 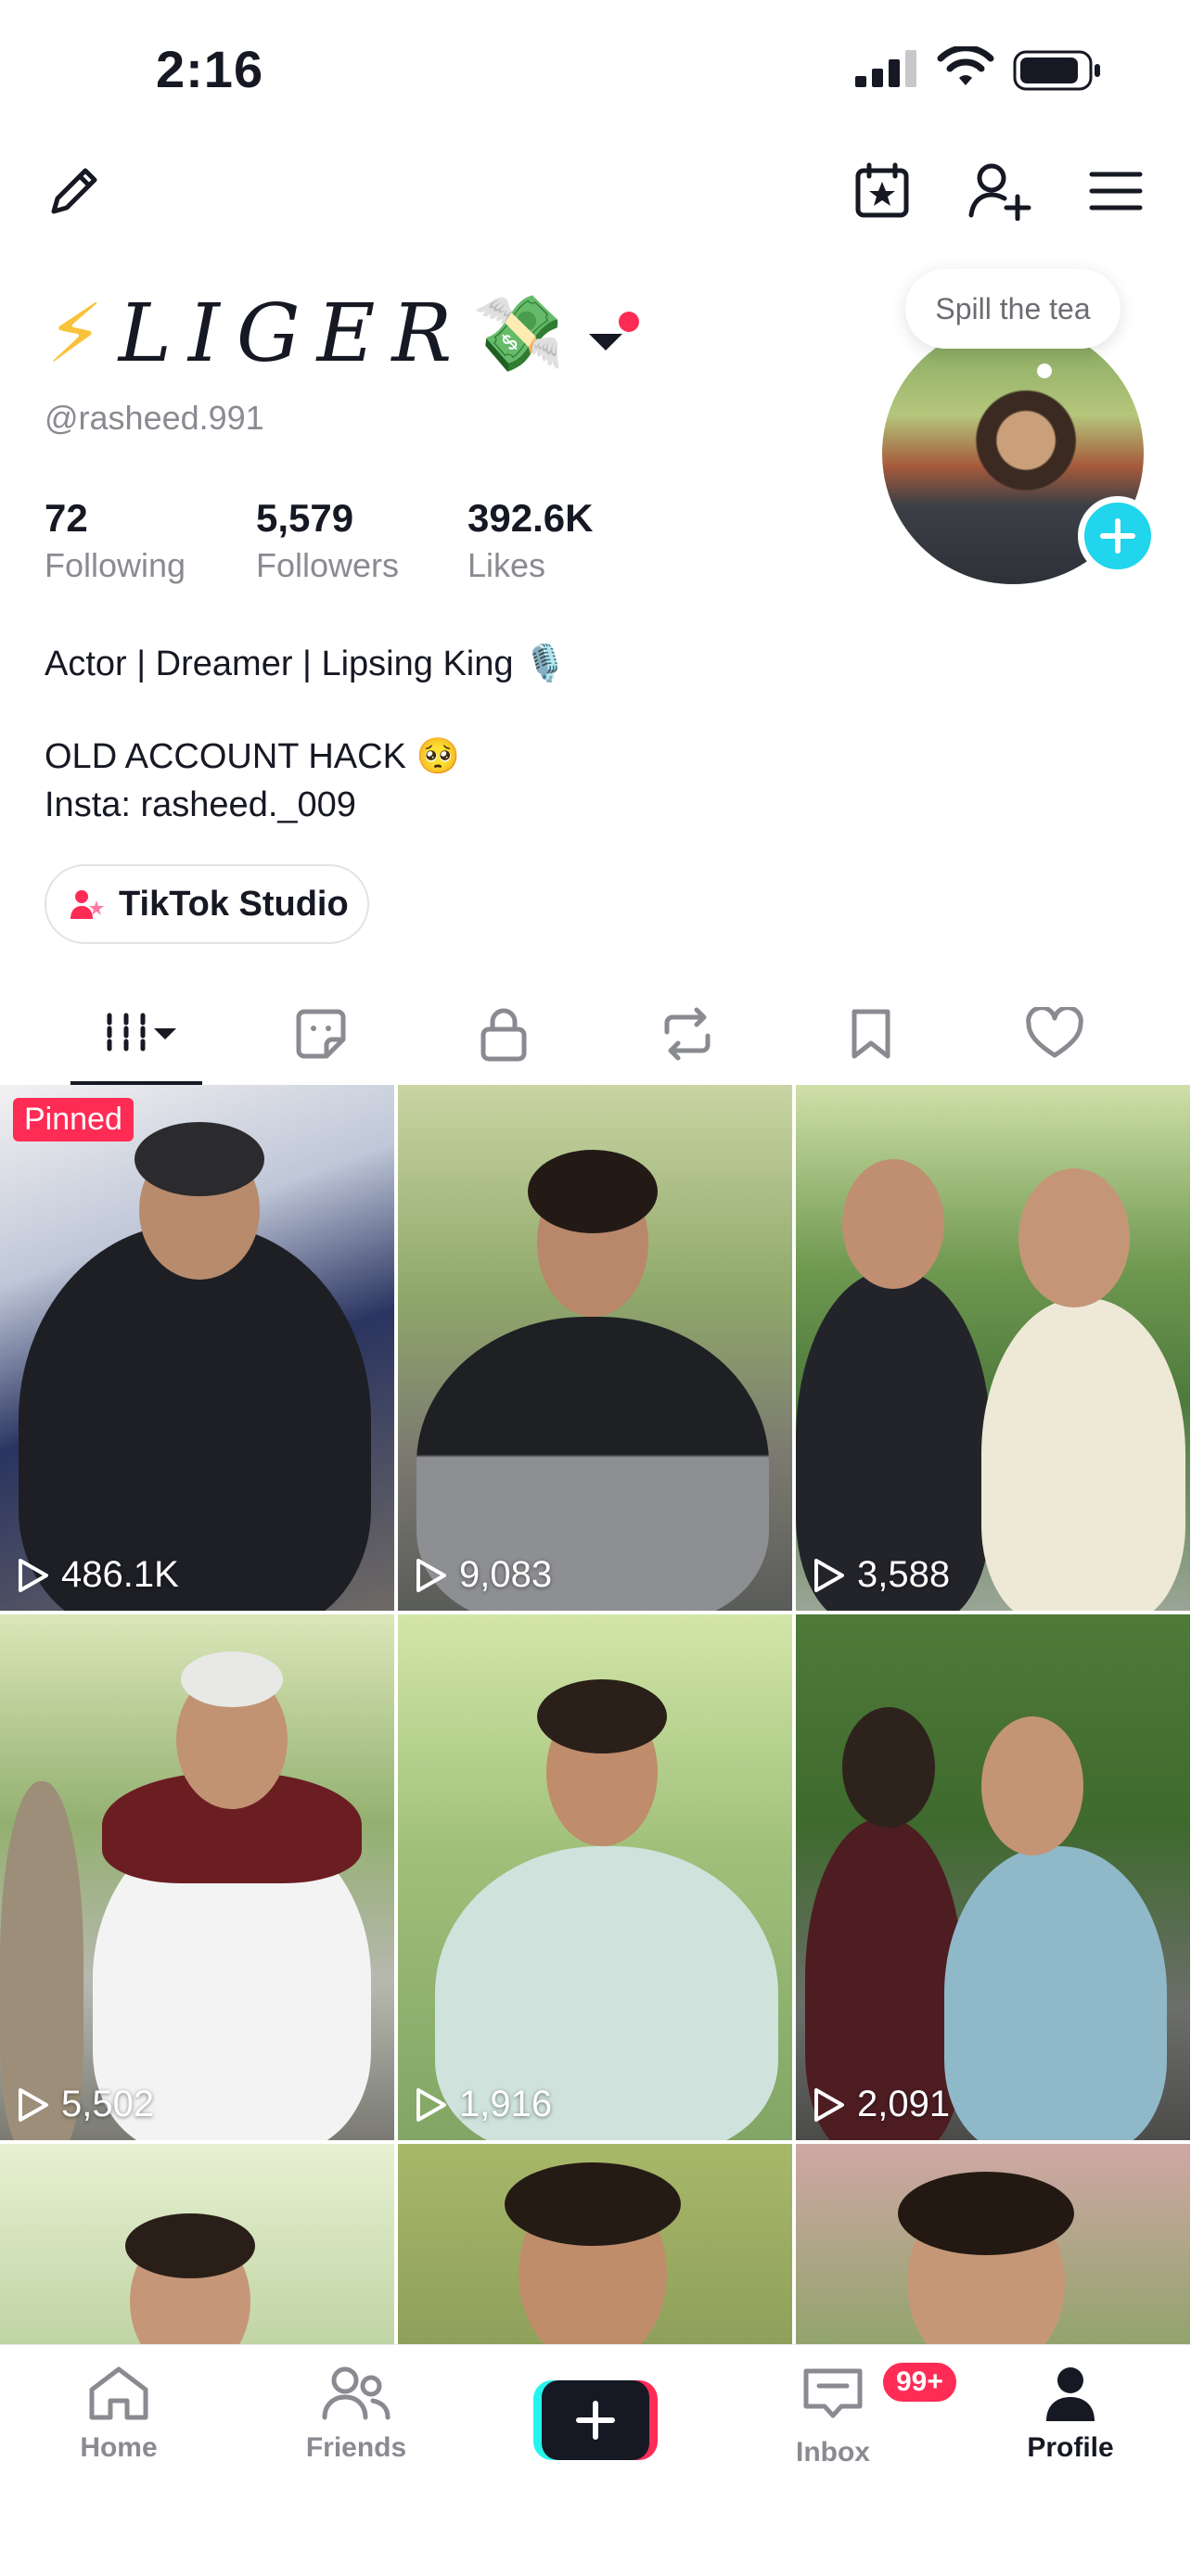 I want to click on tab-liked, so click(x=1054, y=1034).